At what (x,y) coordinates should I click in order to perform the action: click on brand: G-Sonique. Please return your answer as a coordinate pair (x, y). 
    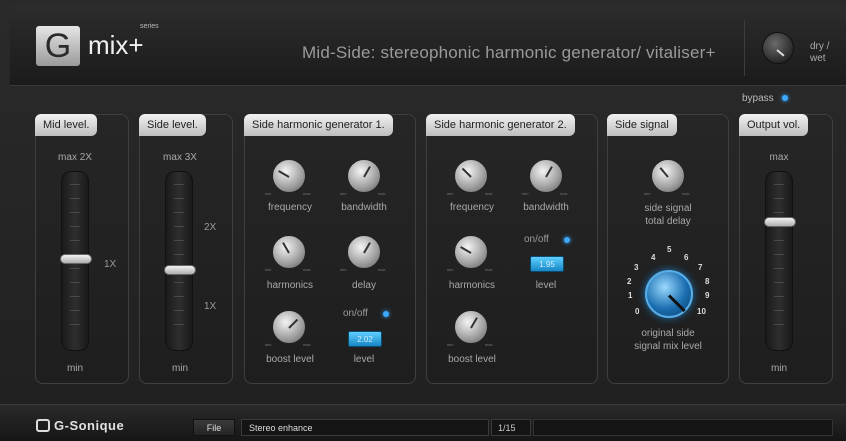
    Looking at the image, I should click on (80, 425).